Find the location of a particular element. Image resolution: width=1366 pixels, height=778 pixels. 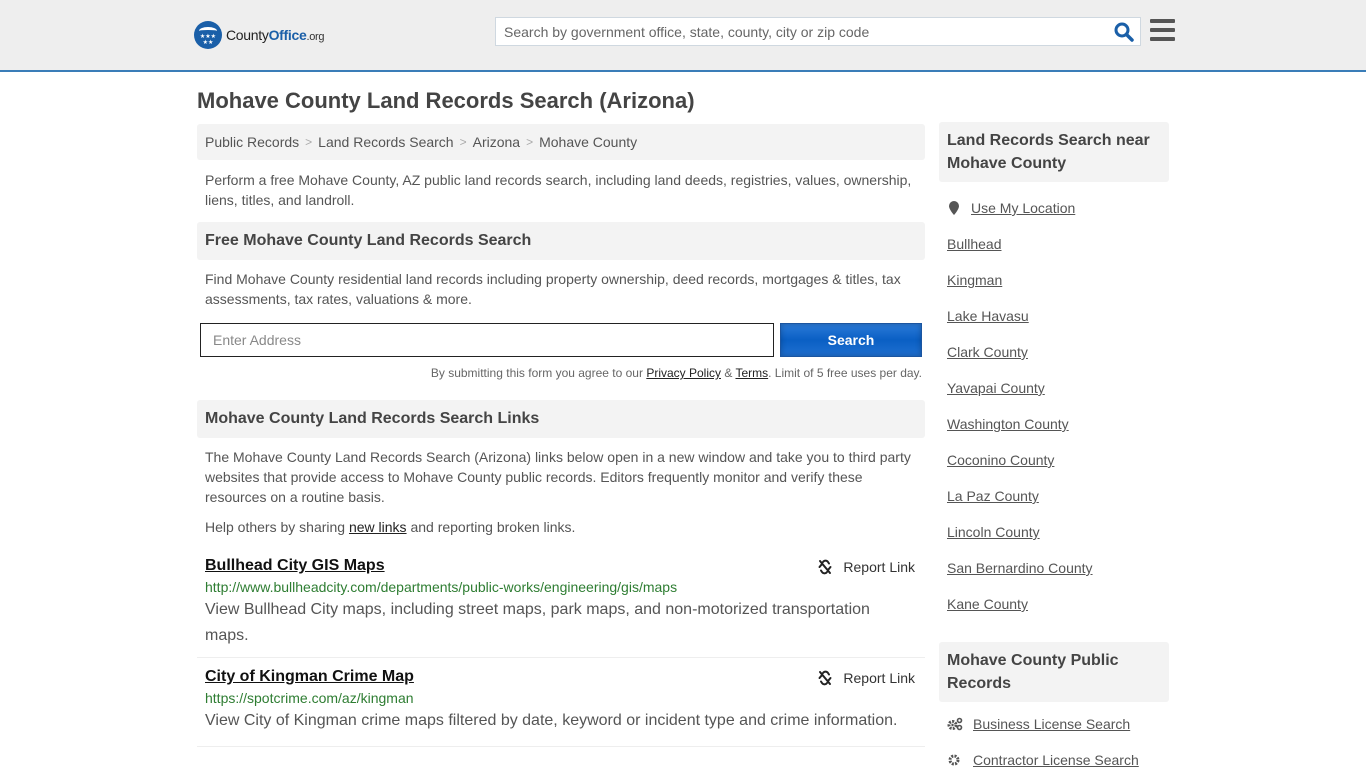

breadcrumb-arizona: Arizona is located at coordinates (496, 142).